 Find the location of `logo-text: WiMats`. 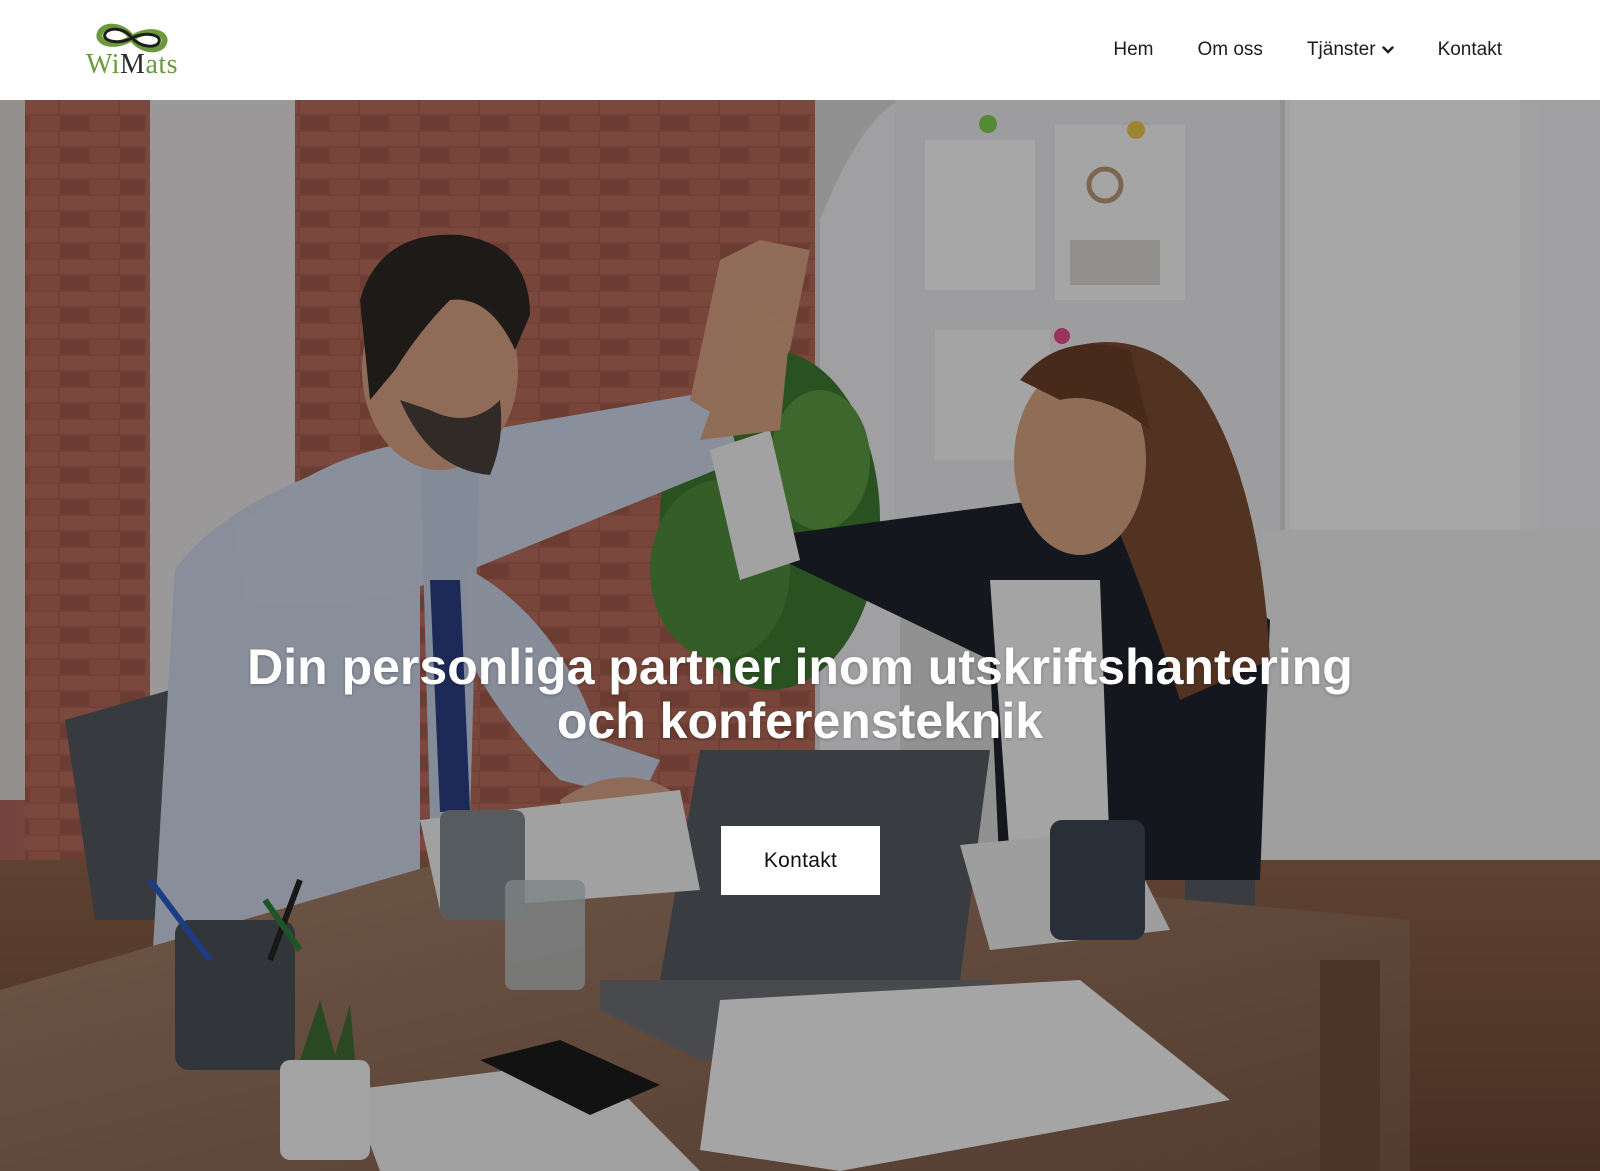

logo-text: WiMats is located at coordinates (132, 64).